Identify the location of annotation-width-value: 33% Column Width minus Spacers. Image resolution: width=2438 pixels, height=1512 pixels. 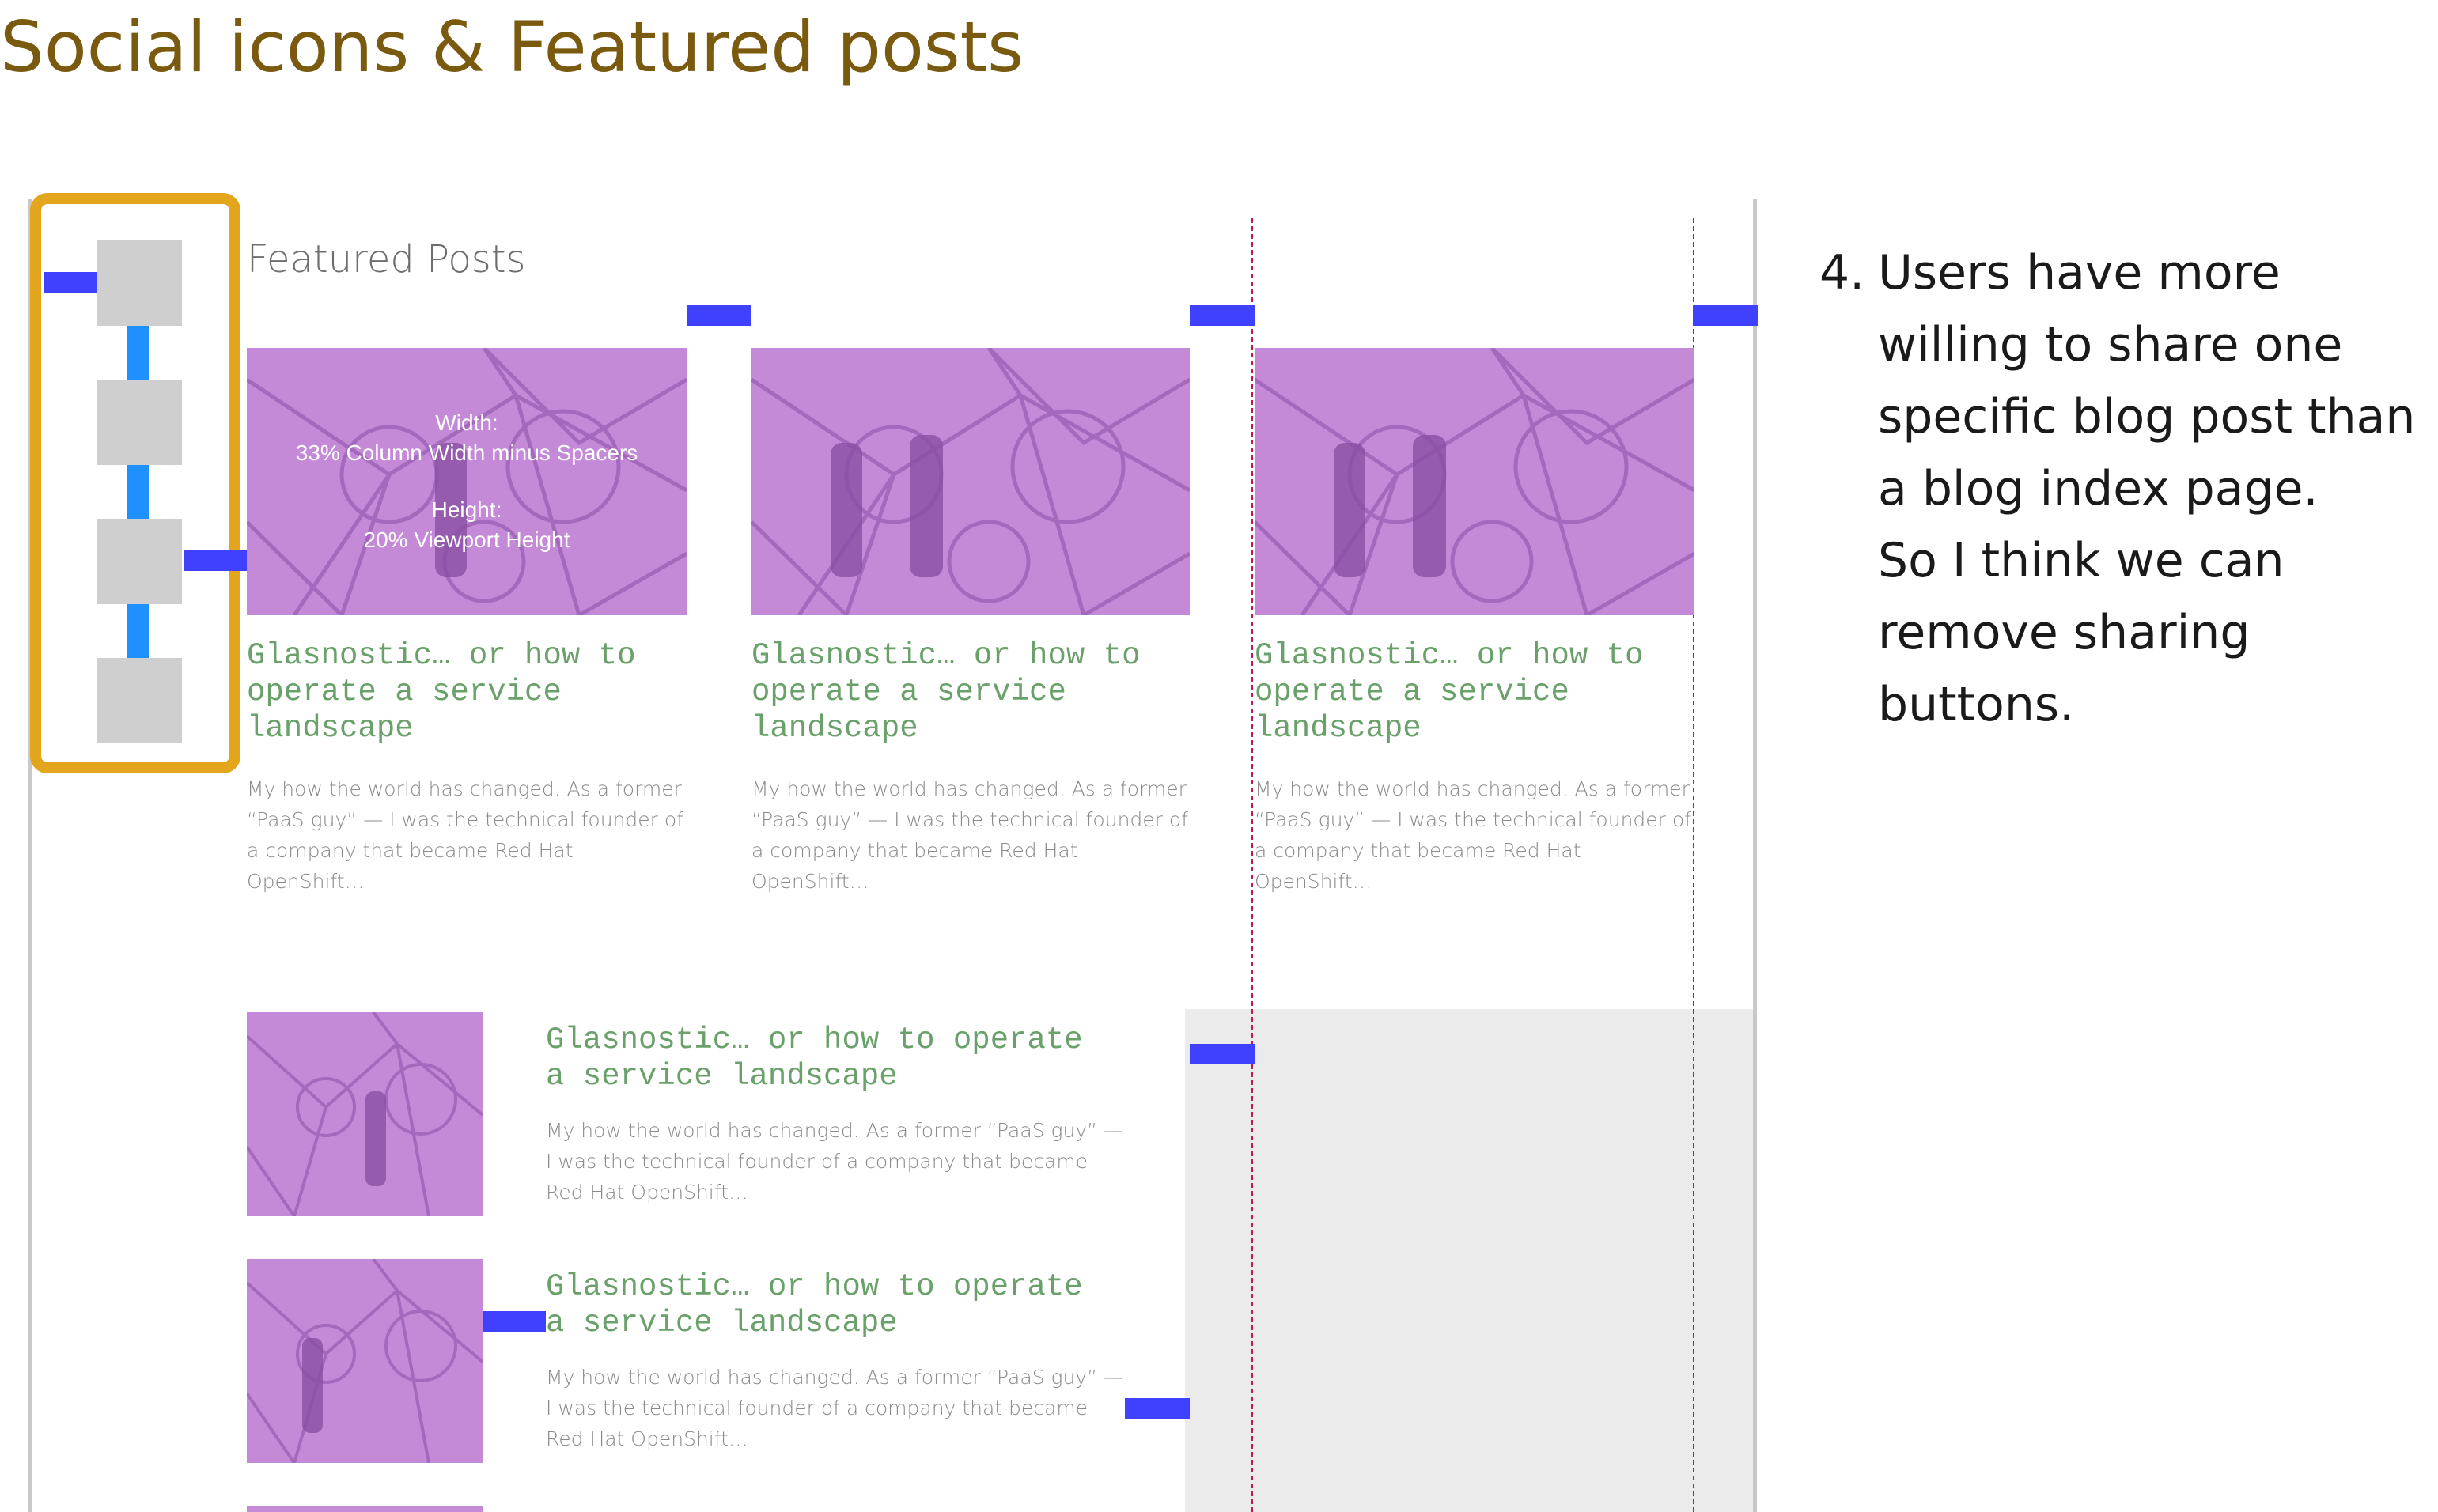
(466, 452).